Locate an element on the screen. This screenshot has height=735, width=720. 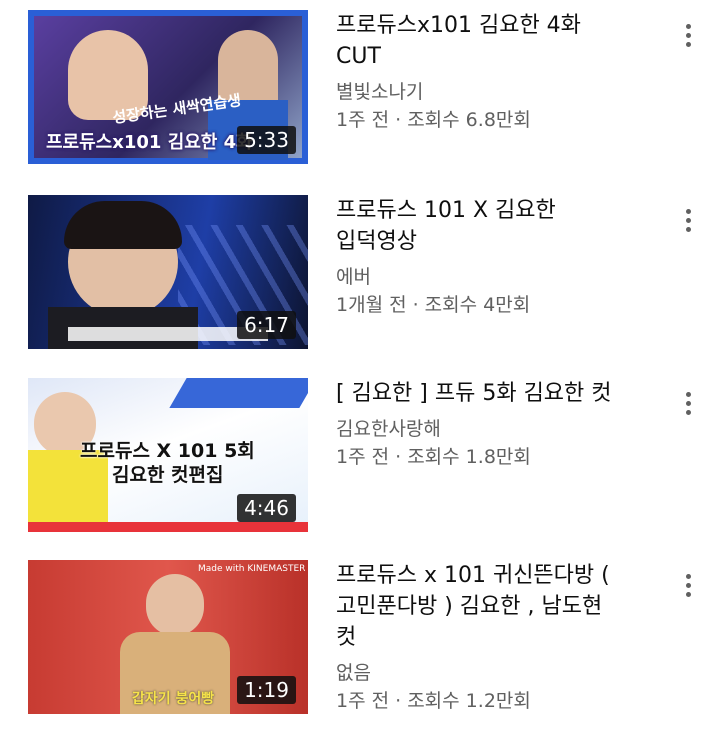
thumbnail-red-stripe is located at coordinates (168, 527).